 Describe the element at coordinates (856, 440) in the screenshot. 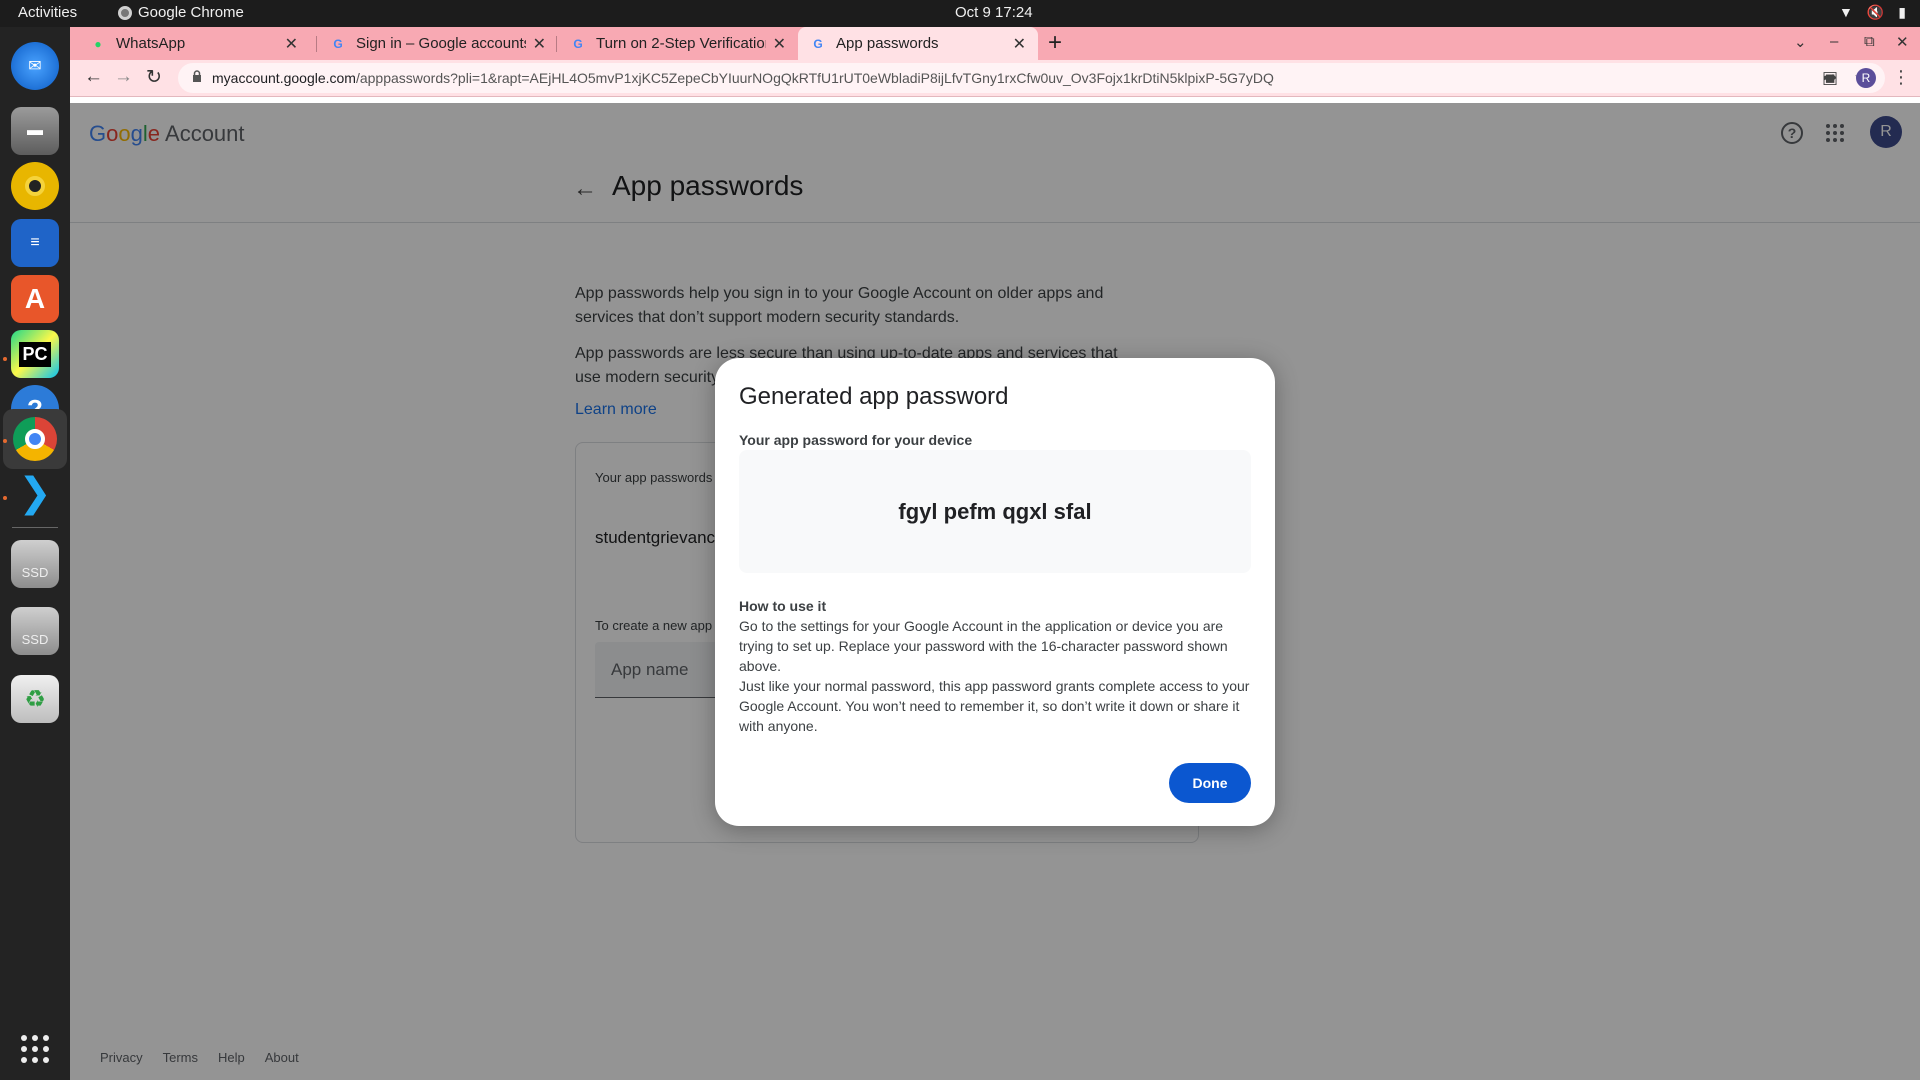

I see `dialog-subtitle: Your app password for your device` at that location.